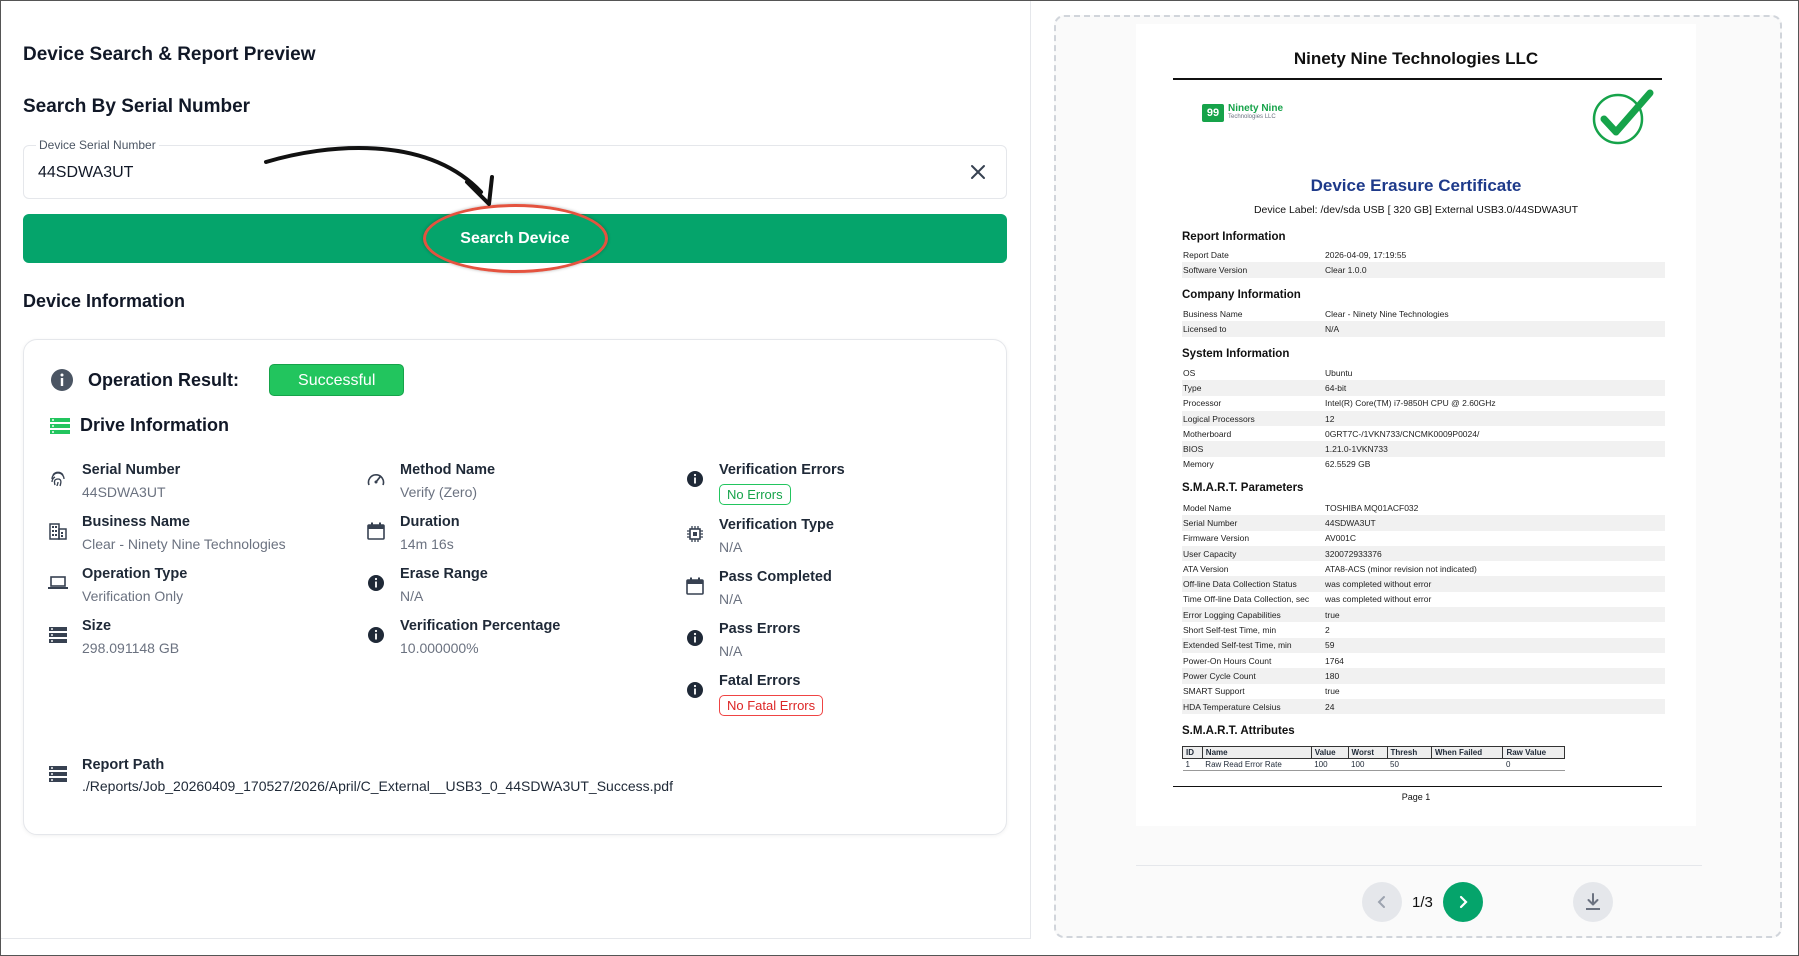 This screenshot has width=1799, height=956. What do you see at coordinates (760, 629) in the screenshot?
I see `pass-errors-label: Pass Errors` at bounding box center [760, 629].